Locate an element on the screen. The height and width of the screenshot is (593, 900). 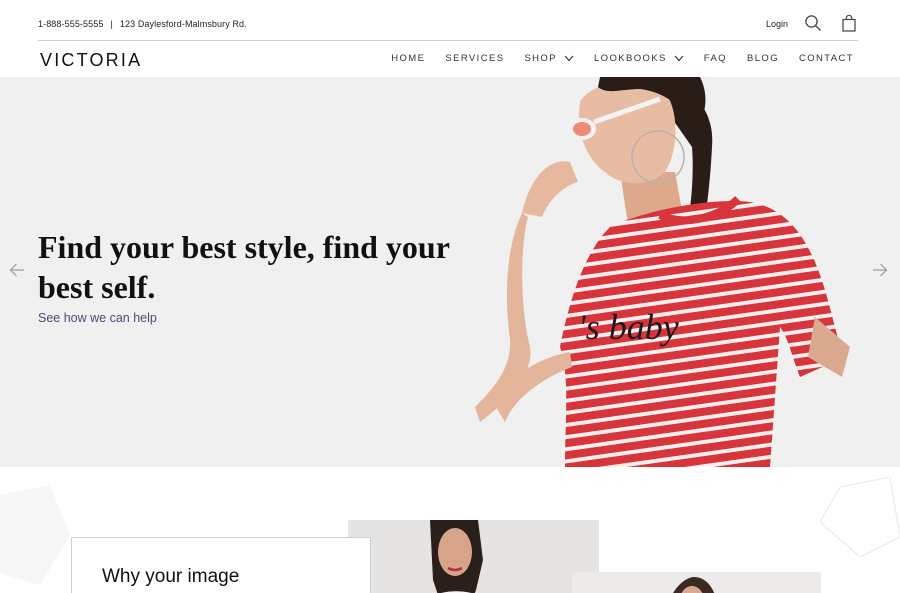
nav-label: BLOG is located at coordinates (762, 58).